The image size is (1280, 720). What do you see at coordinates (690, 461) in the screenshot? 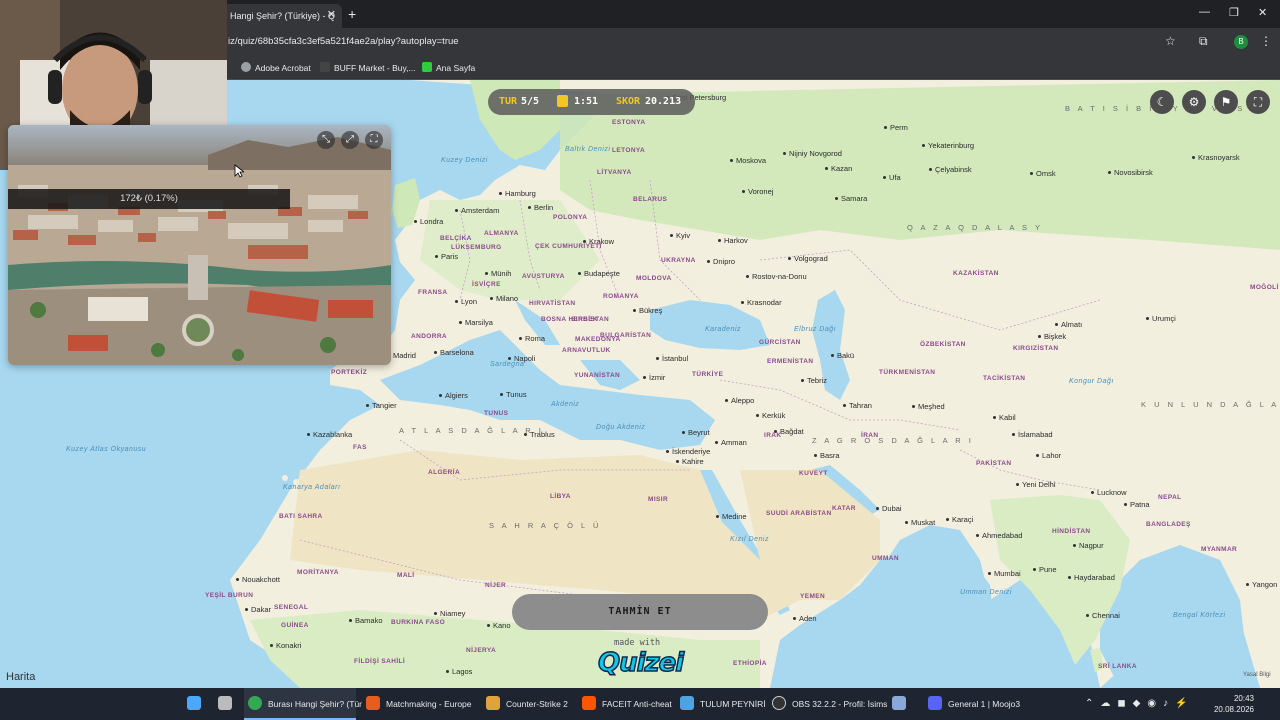
I see `city-label: Kahire` at bounding box center [690, 461].